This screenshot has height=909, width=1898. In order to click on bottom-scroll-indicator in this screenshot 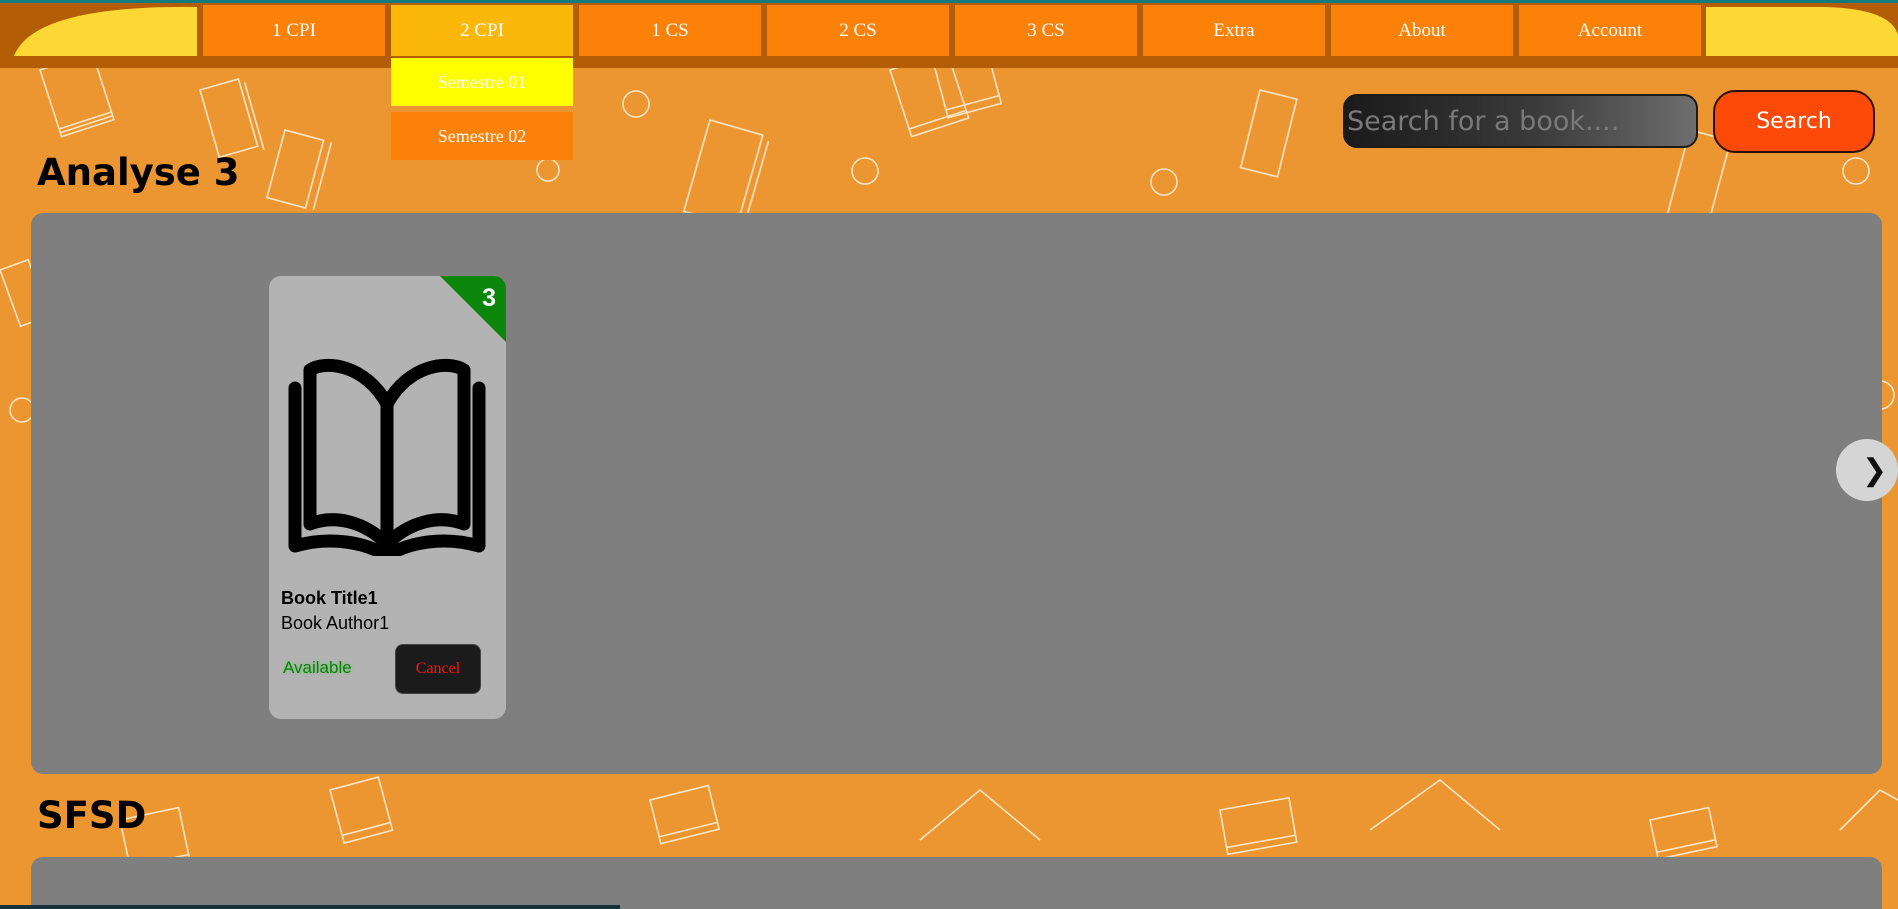, I will do `click(310, 907)`.